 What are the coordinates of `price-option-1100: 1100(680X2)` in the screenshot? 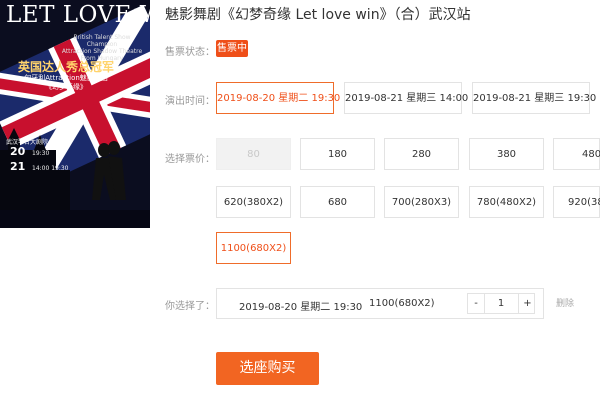 It's located at (253, 248).